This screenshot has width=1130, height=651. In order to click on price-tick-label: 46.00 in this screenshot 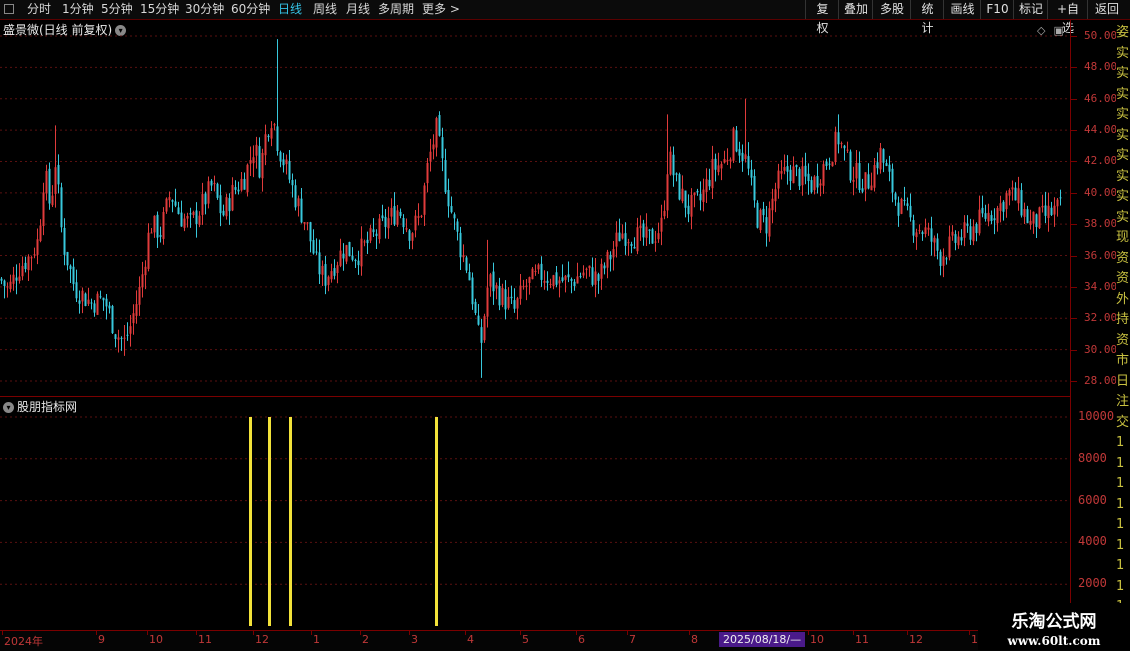, I will do `click(1101, 98)`.